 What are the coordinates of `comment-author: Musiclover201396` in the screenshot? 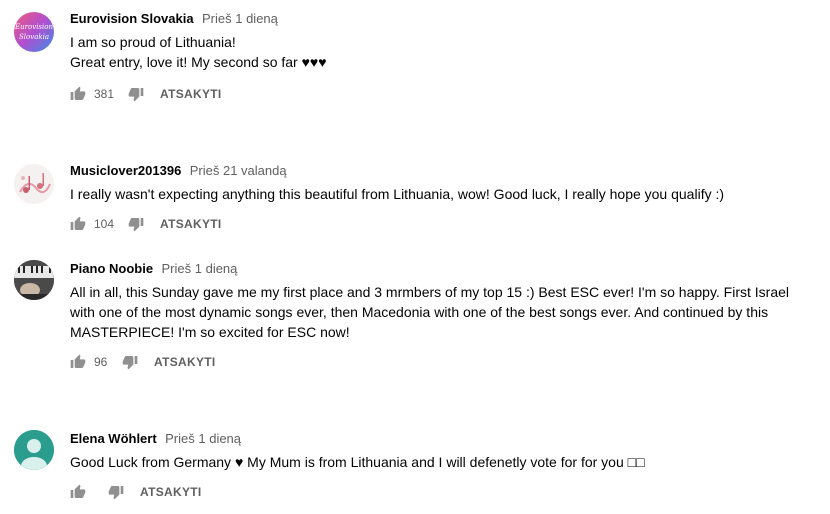 It's located at (125, 170).